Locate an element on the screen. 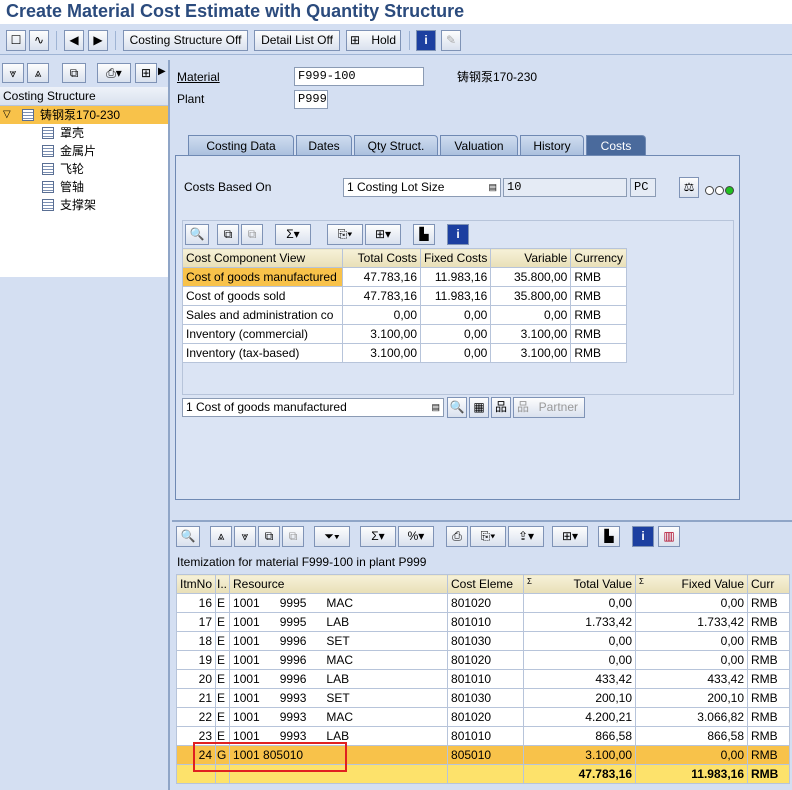 This screenshot has height=790, width=792. print-icon: ⎙ is located at coordinates (457, 536).